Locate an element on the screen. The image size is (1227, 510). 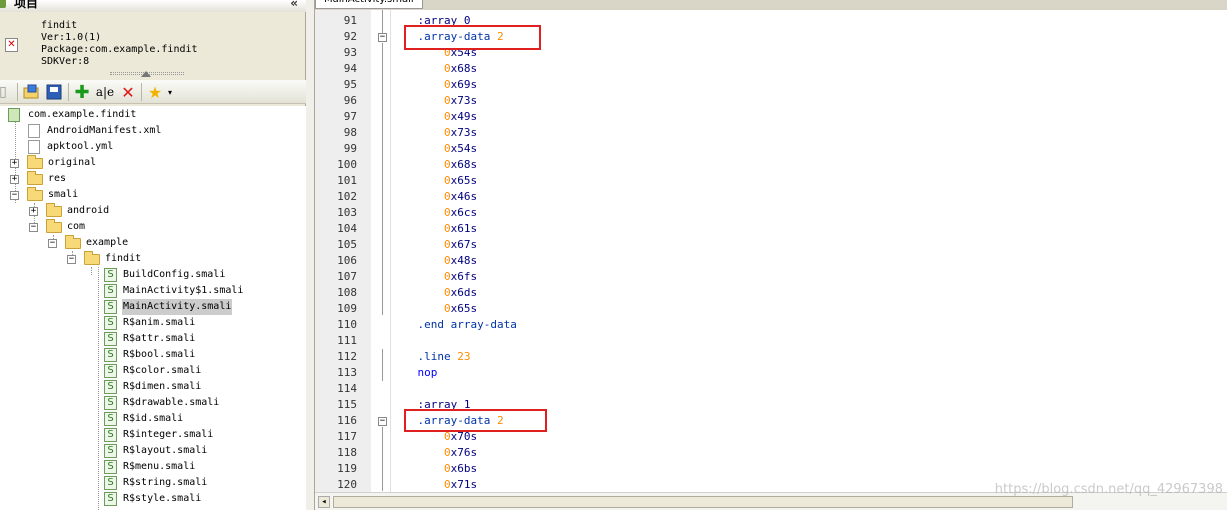
line-number: 105 is located at coordinates (347, 244).